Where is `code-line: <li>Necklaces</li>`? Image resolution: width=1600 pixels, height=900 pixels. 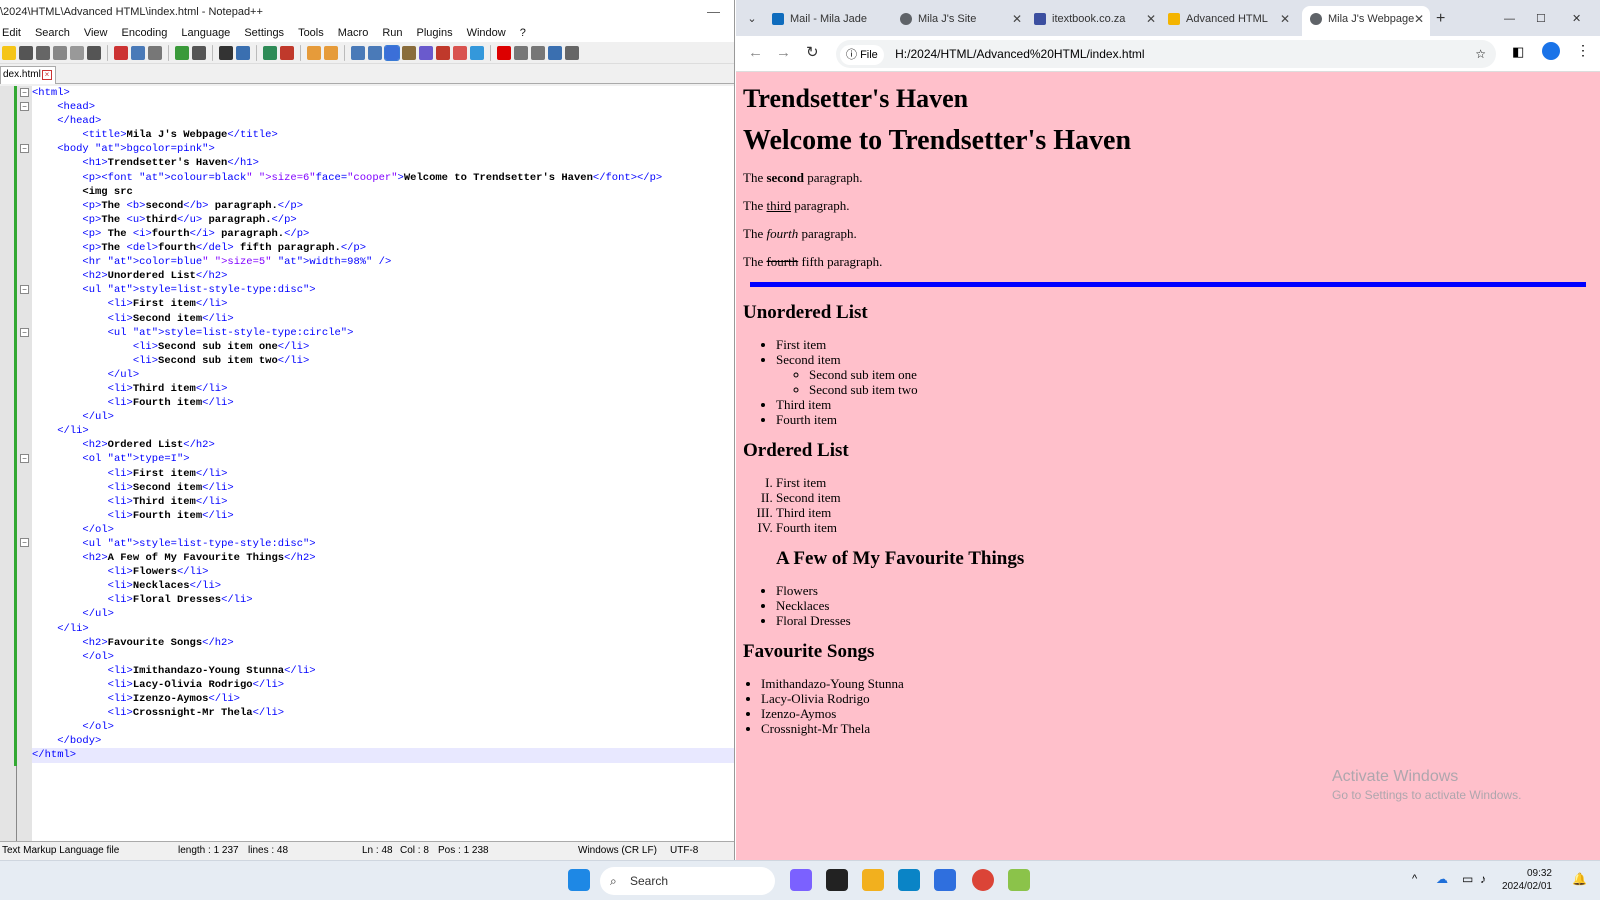 code-line: <li>Necklaces</li> is located at coordinates (383, 586).